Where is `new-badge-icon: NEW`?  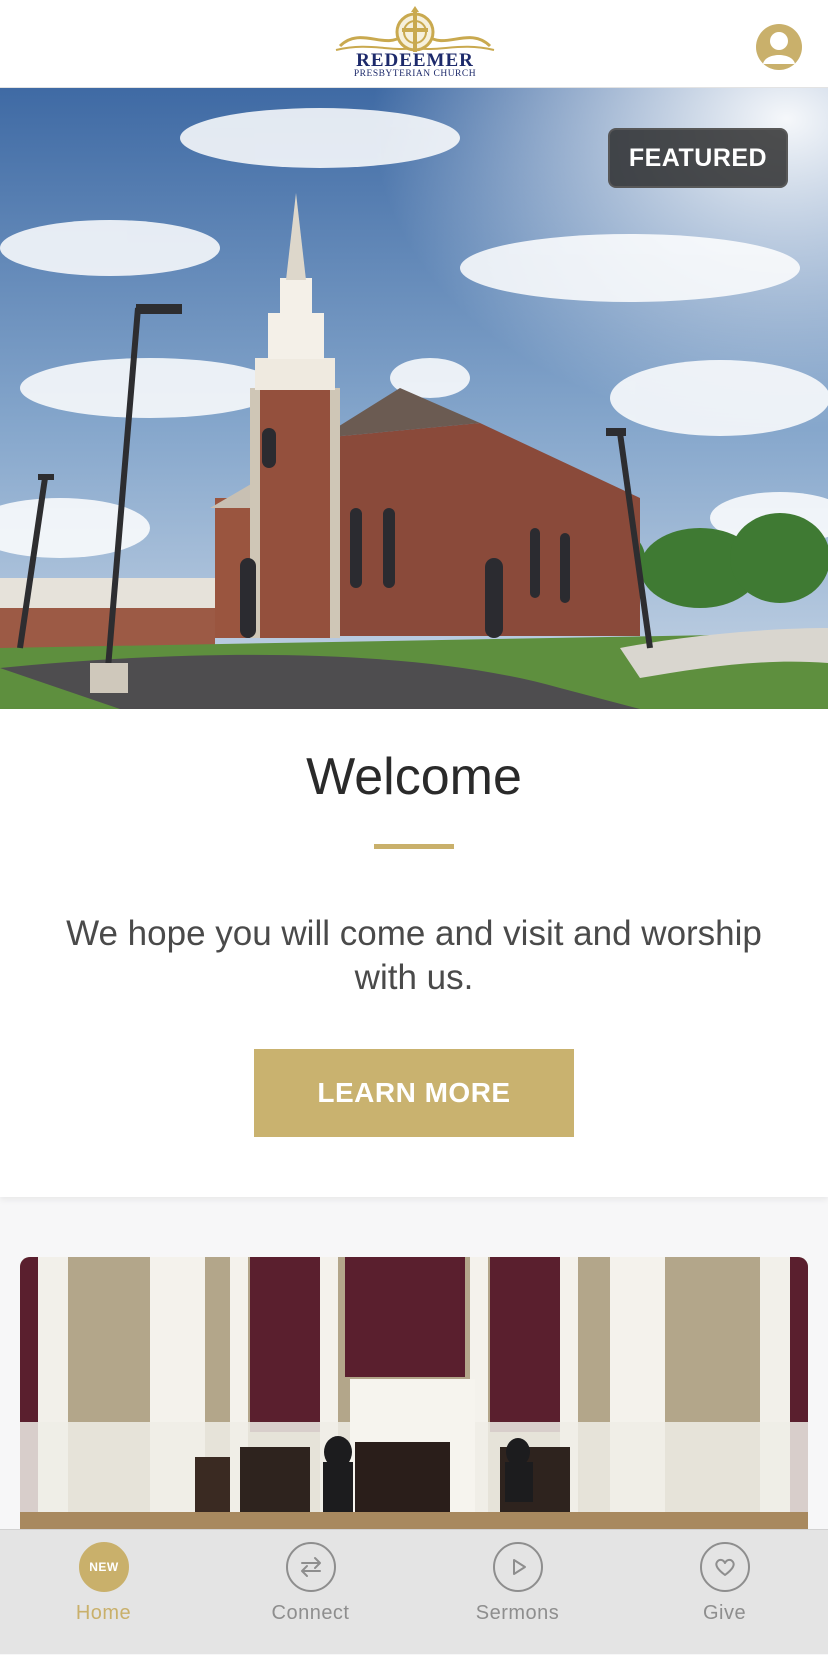 new-badge-icon: NEW is located at coordinates (104, 1567).